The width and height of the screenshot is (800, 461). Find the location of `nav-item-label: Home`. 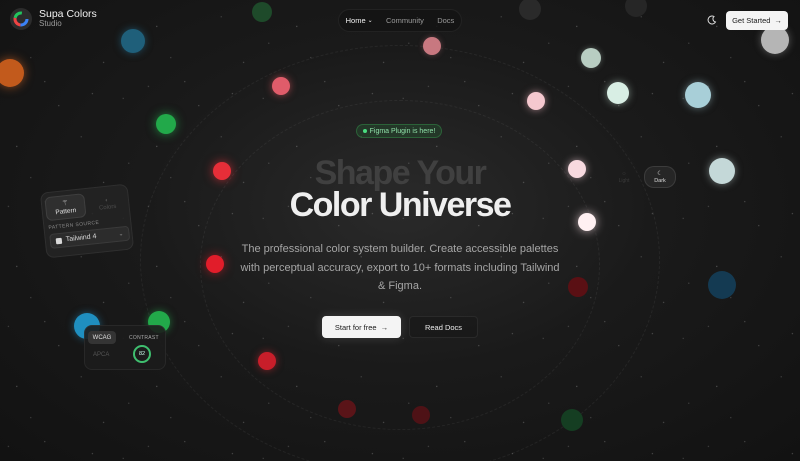

nav-item-label: Home is located at coordinates (355, 20).